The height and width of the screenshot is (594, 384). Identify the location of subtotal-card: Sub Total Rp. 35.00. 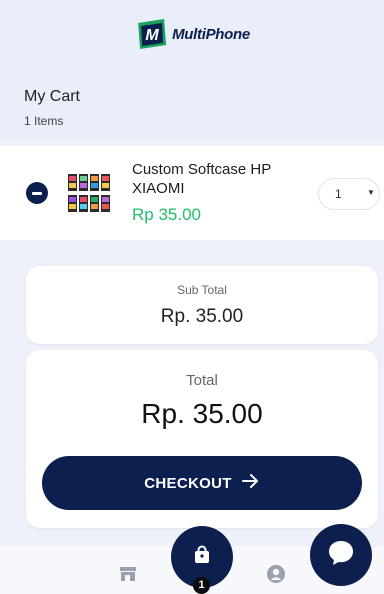
(202, 305).